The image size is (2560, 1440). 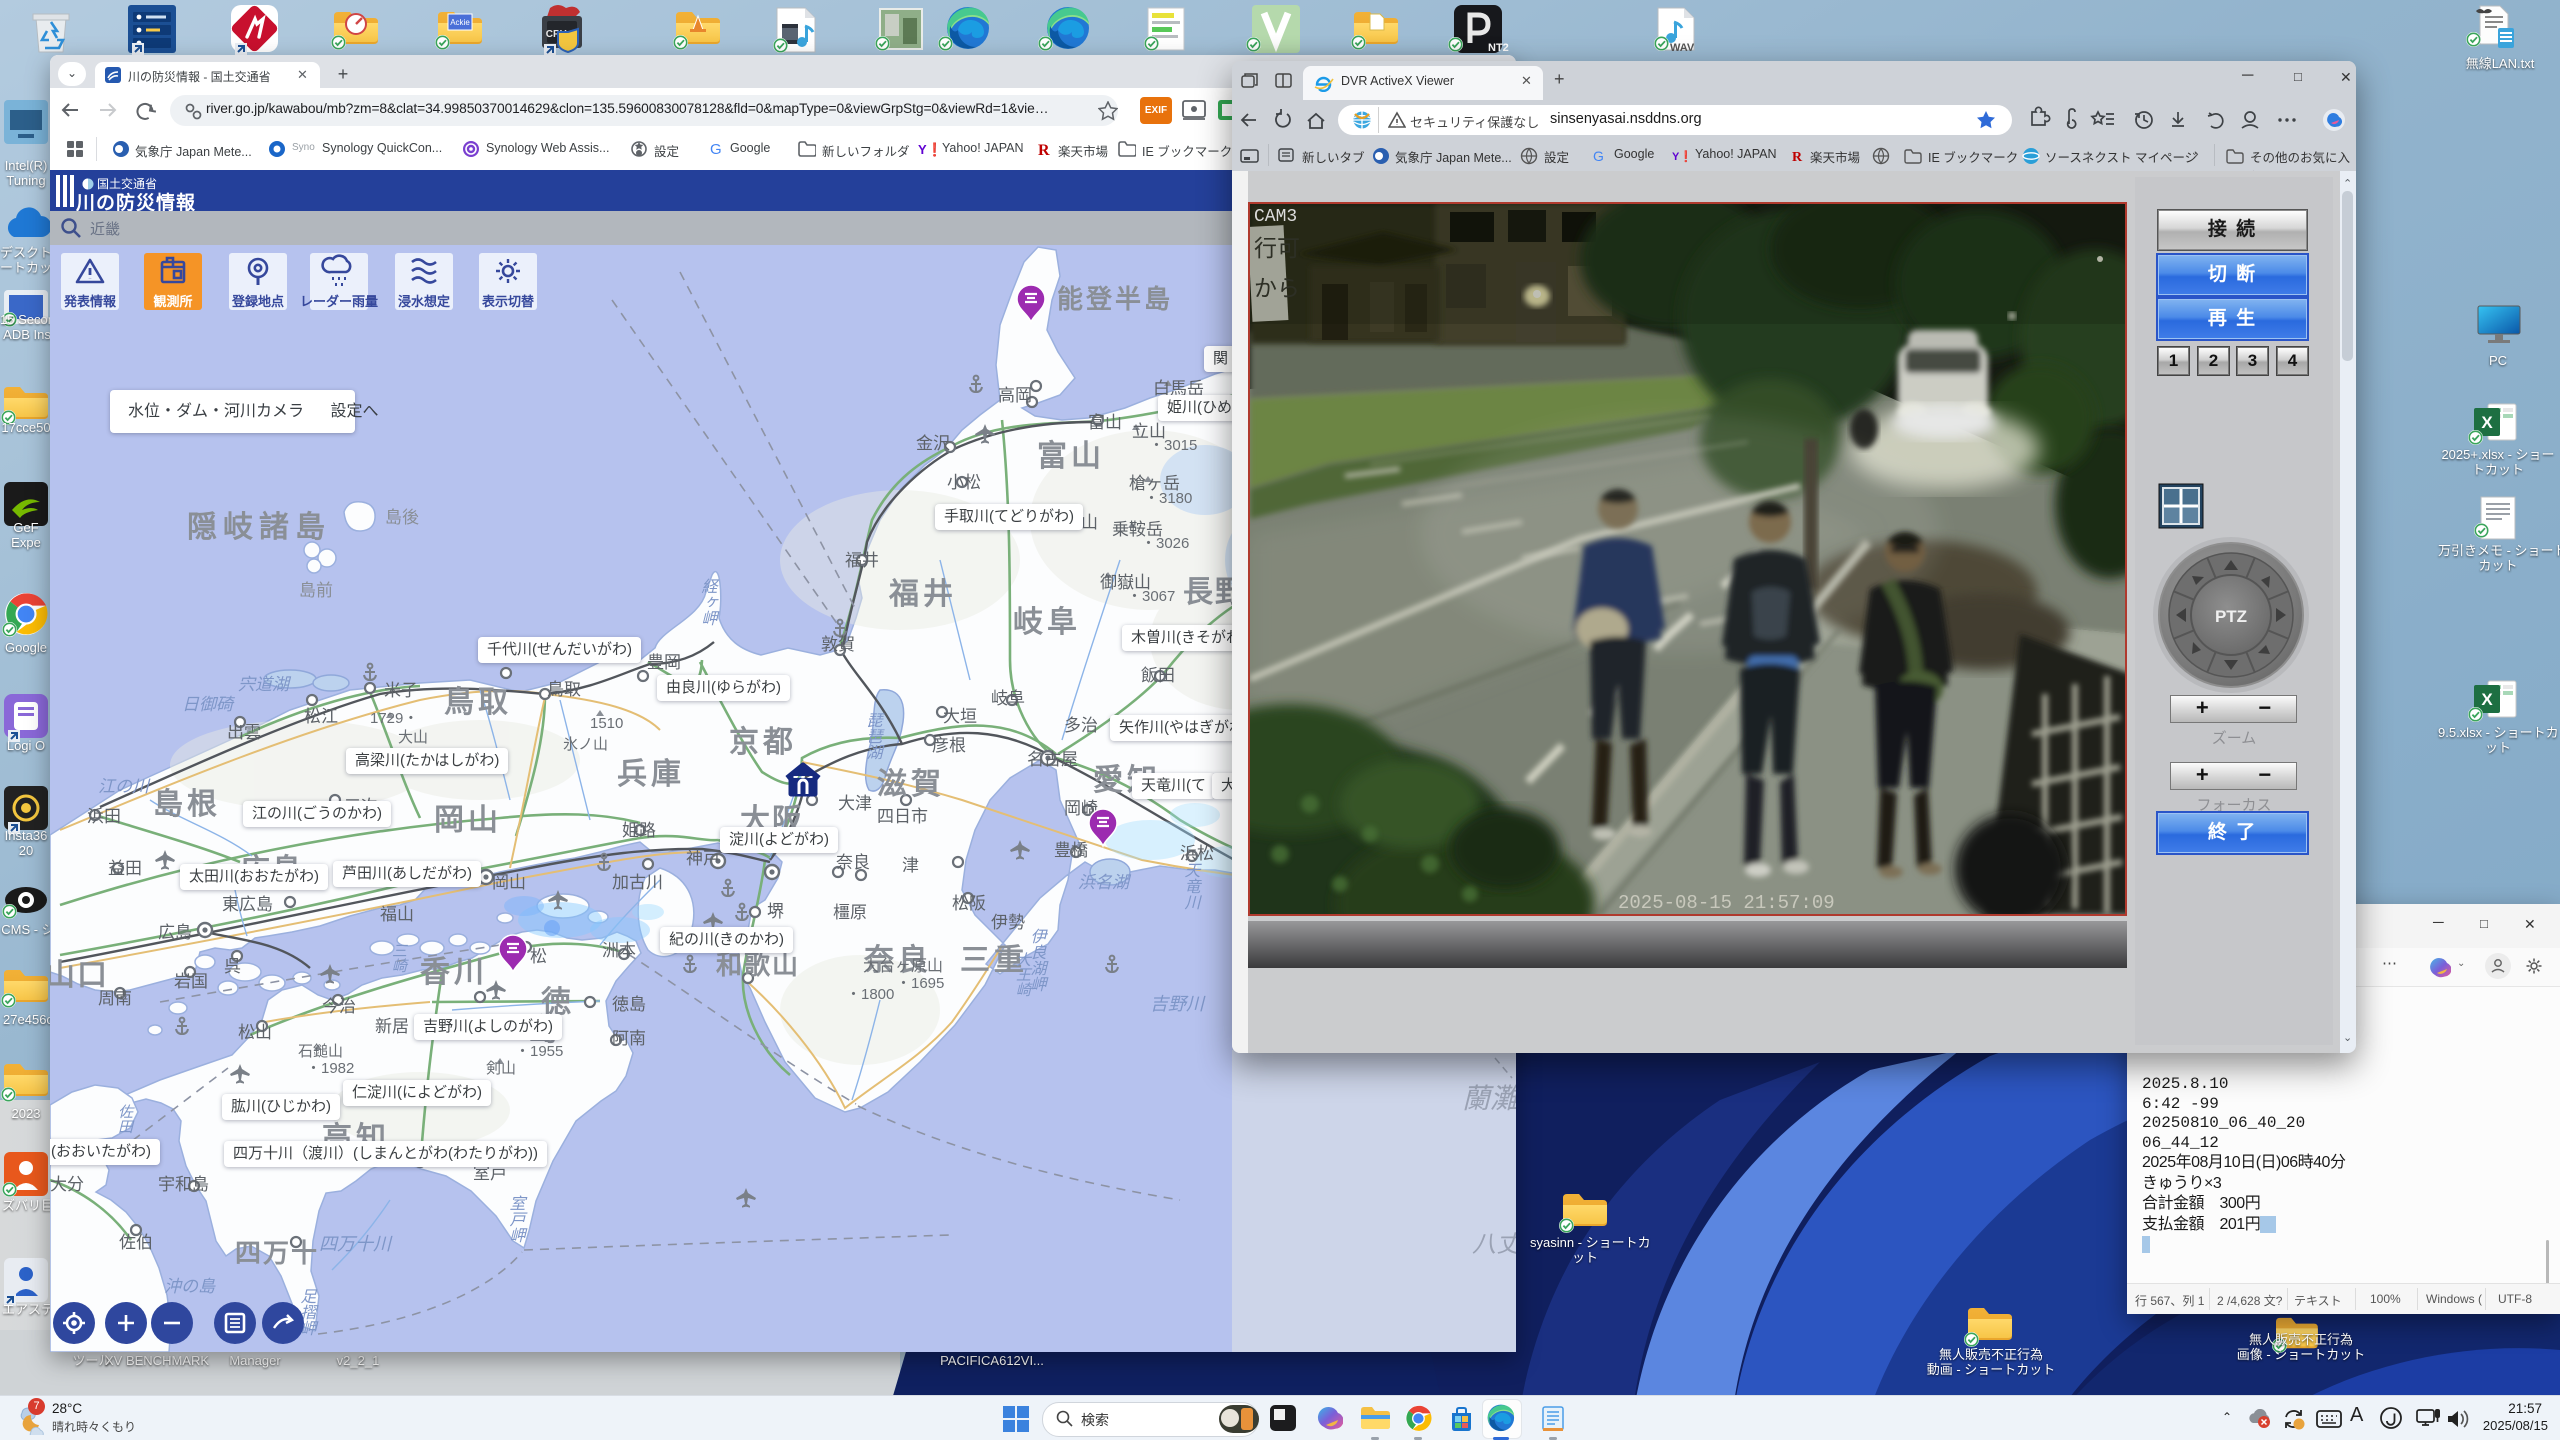 I want to click on svg-text: 神戸, so click(x=703, y=858).